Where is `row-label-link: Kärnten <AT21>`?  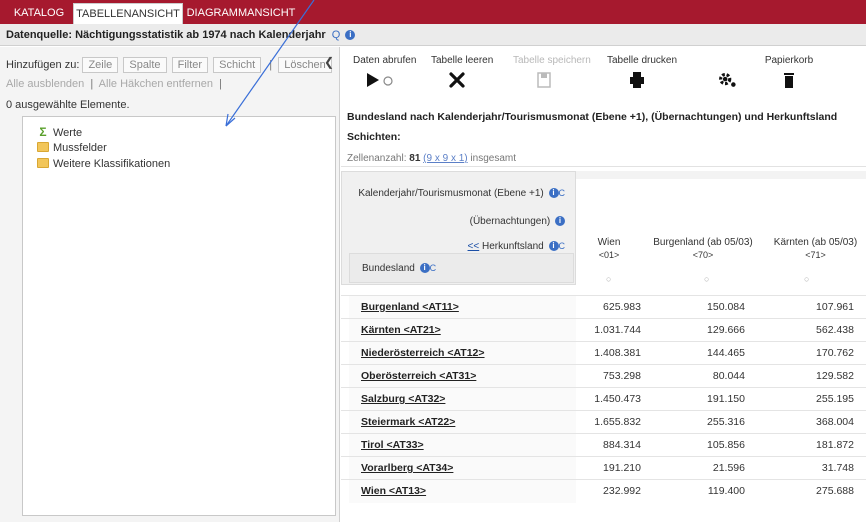
row-label-link: Kärnten <AT21> is located at coordinates (401, 330).